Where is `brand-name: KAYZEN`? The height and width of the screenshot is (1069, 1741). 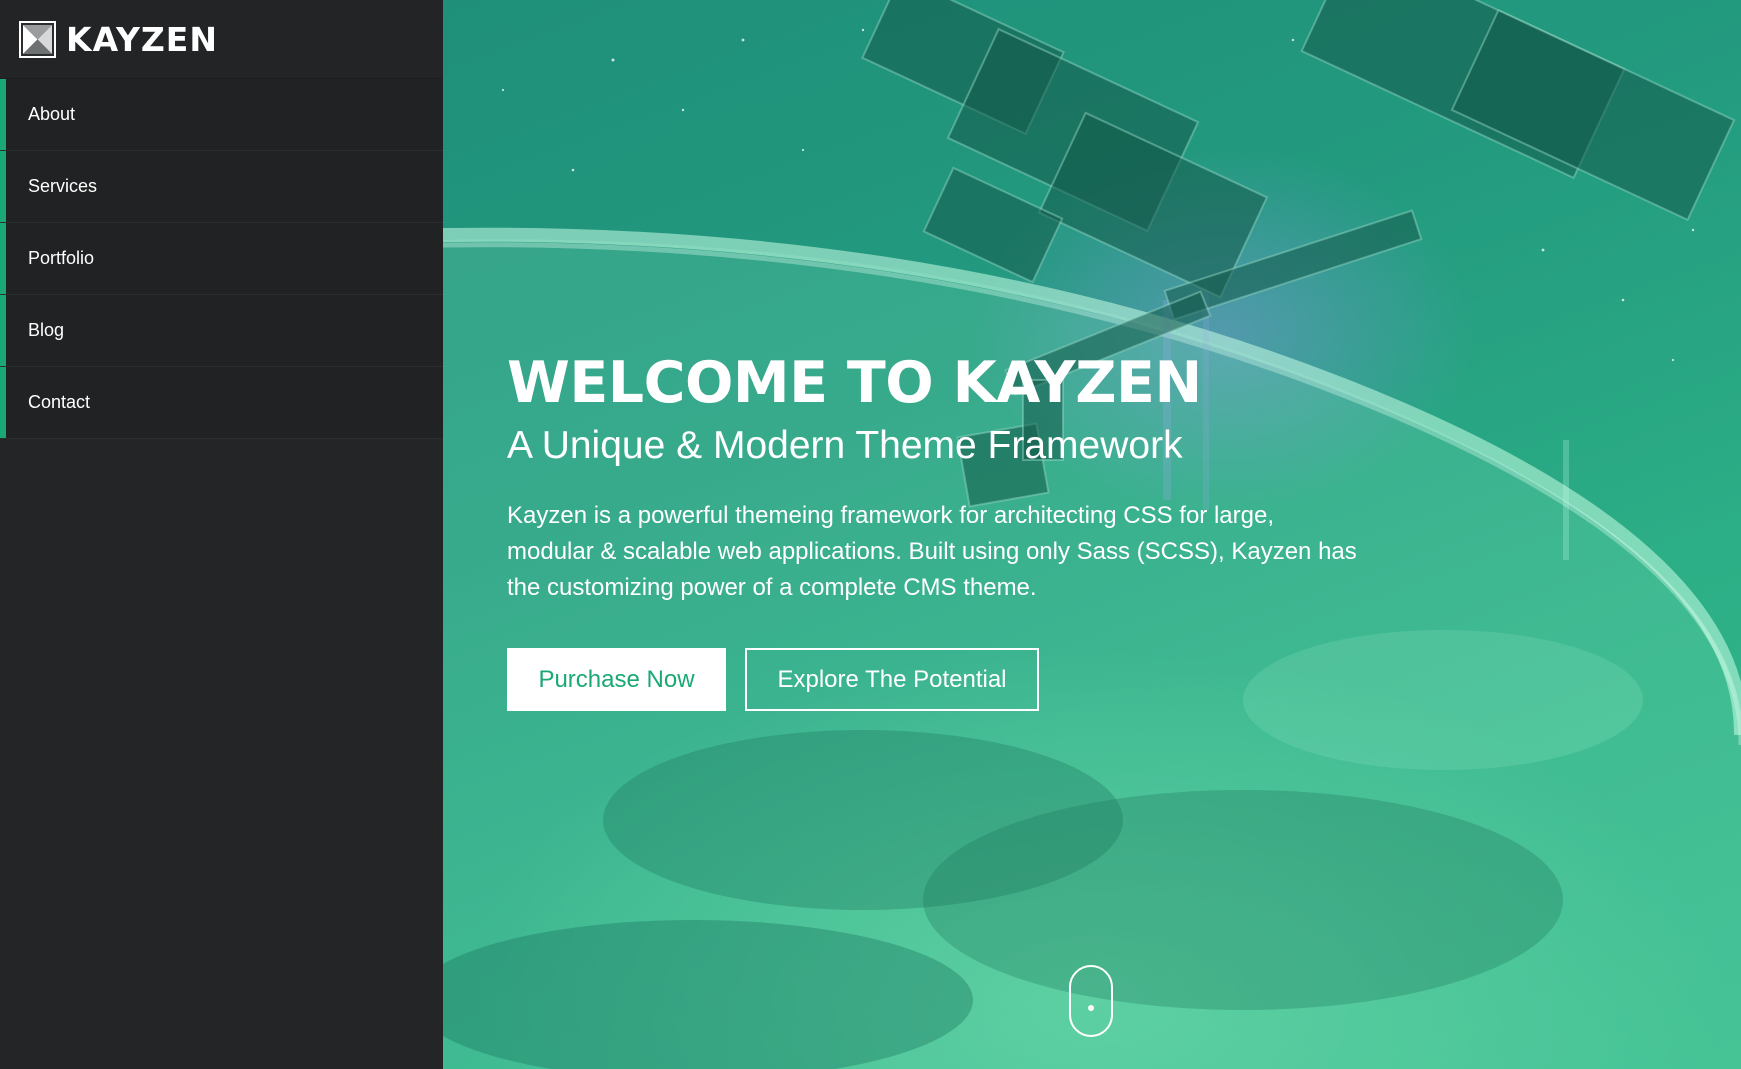
brand-name: KAYZEN is located at coordinates (142, 39).